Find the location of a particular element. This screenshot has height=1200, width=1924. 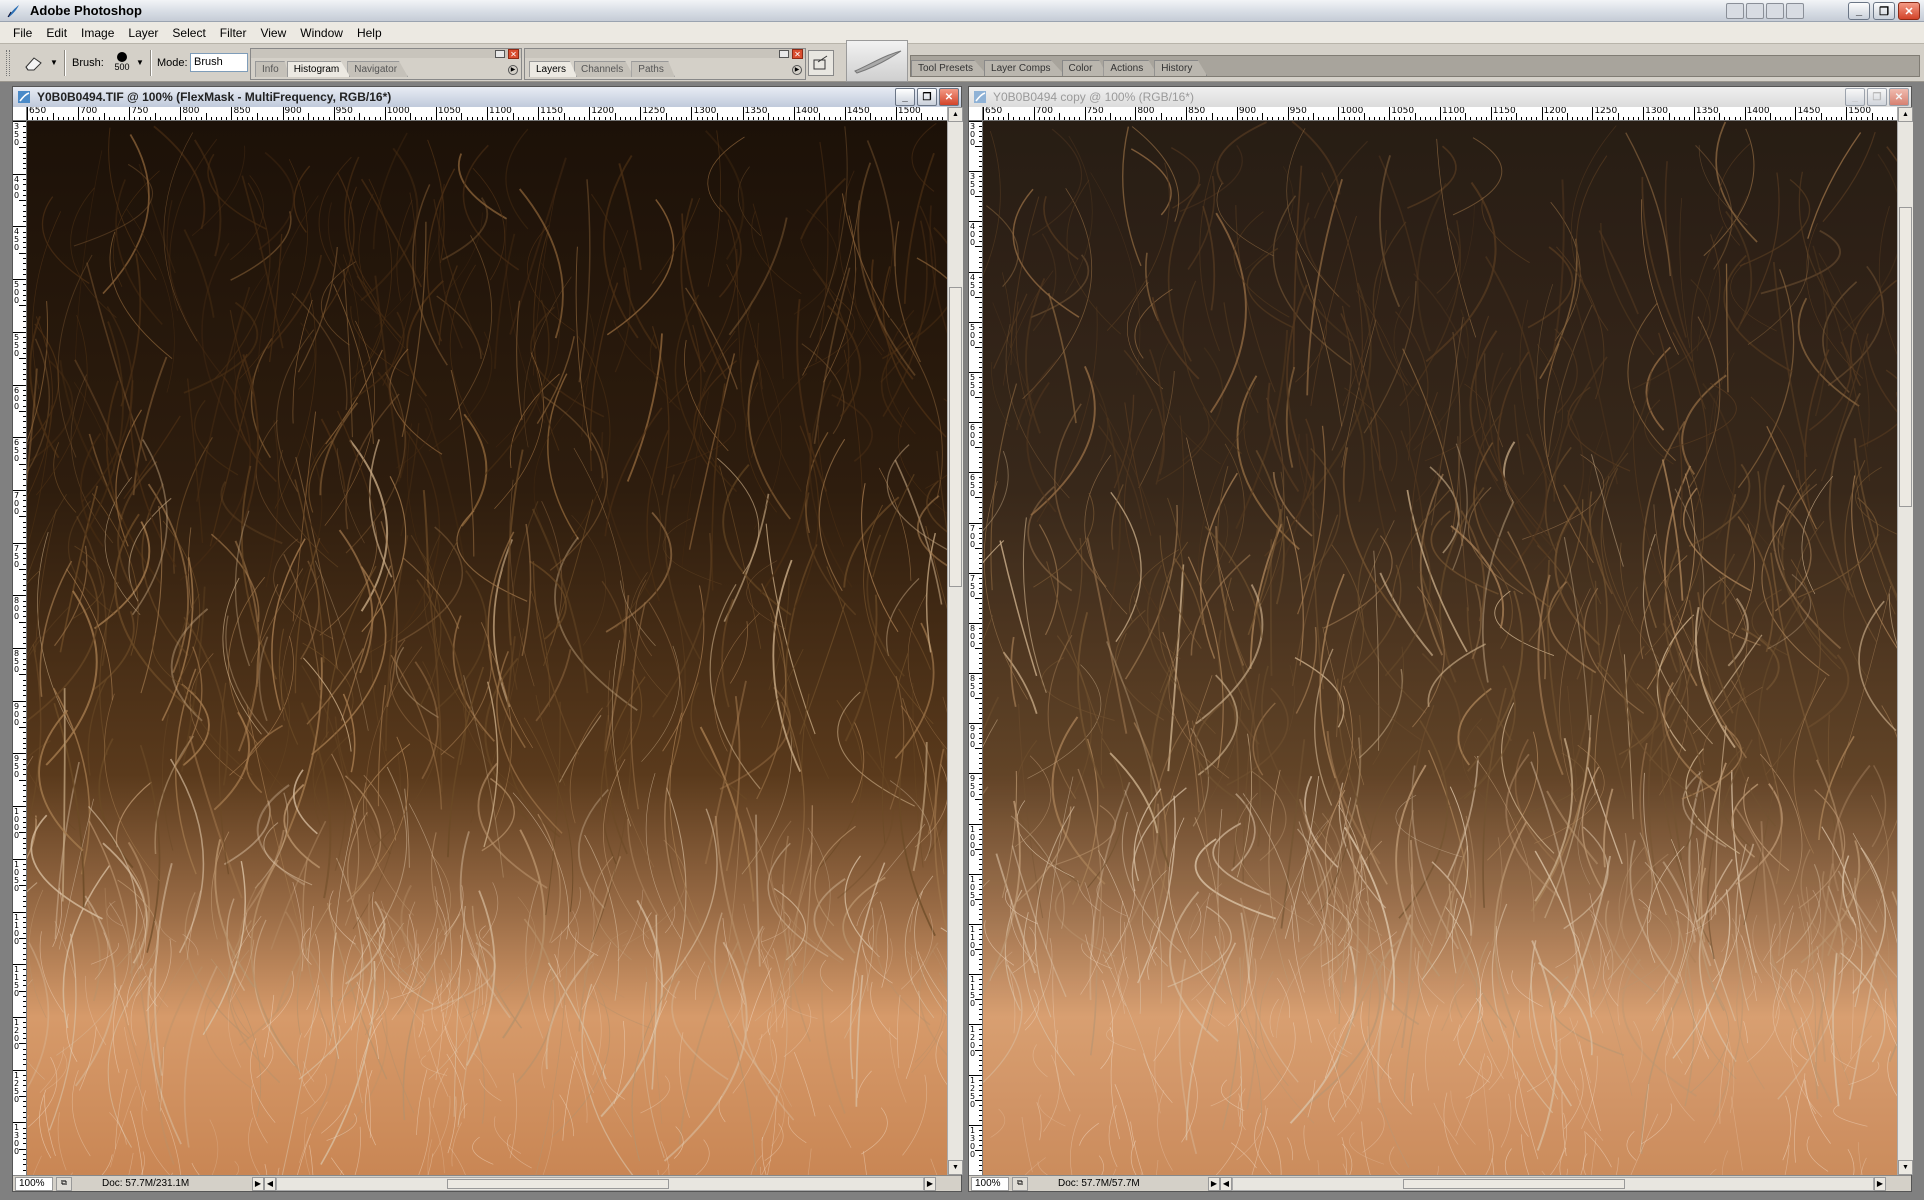

tab-navigator: Navigator is located at coordinates (378, 69).